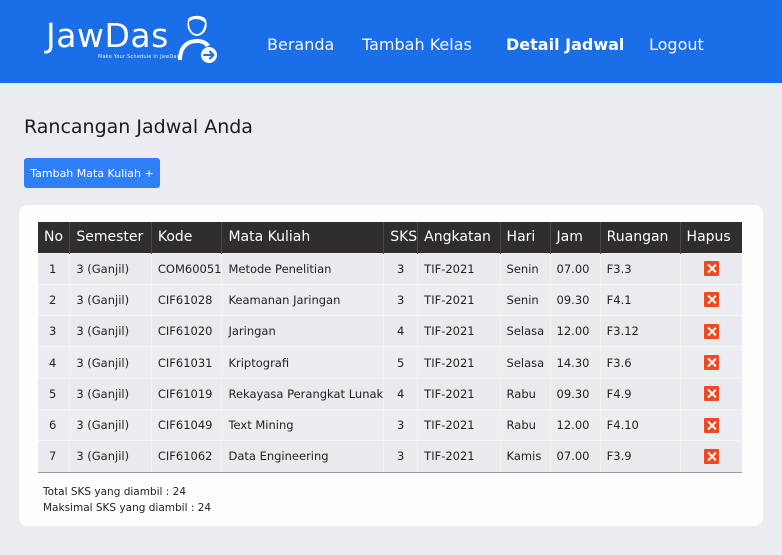 The height and width of the screenshot is (555, 782). I want to click on brand-tagline: Make Your Schedule in JawDas, so click(139, 57).